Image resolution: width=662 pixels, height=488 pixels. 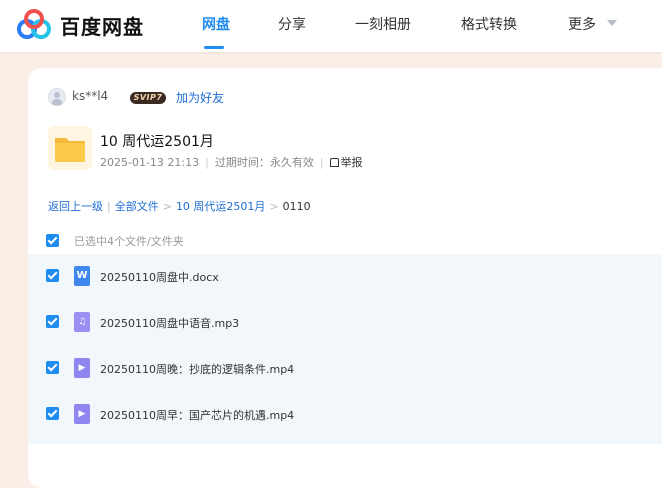 What do you see at coordinates (57, 102) in the screenshot?
I see `avatar-body` at bounding box center [57, 102].